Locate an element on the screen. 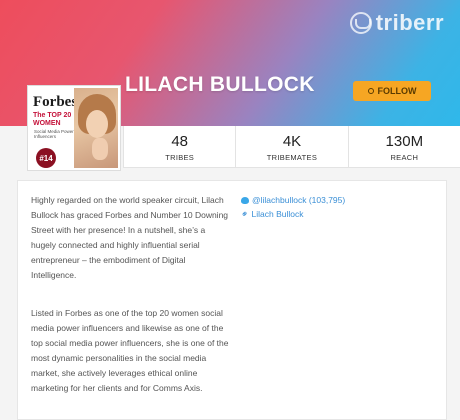 The image size is (460, 420). brand-name: triberr is located at coordinates (409, 22).